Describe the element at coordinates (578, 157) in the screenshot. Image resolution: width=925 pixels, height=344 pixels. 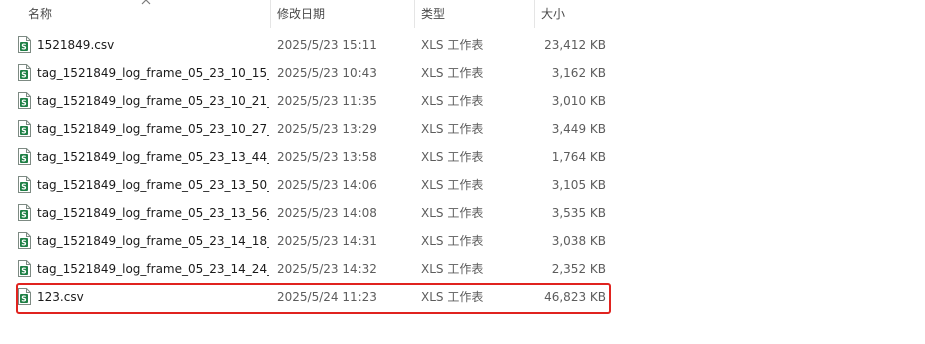
I see `file-size: 1,764 KB` at that location.